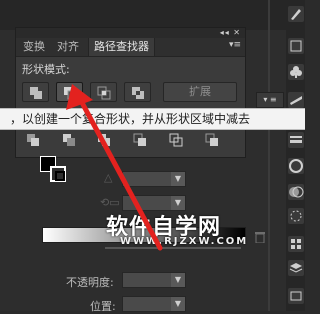 The image size is (320, 314). Describe the element at coordinates (260, 237) in the screenshot. I see `trash-icon` at that location.